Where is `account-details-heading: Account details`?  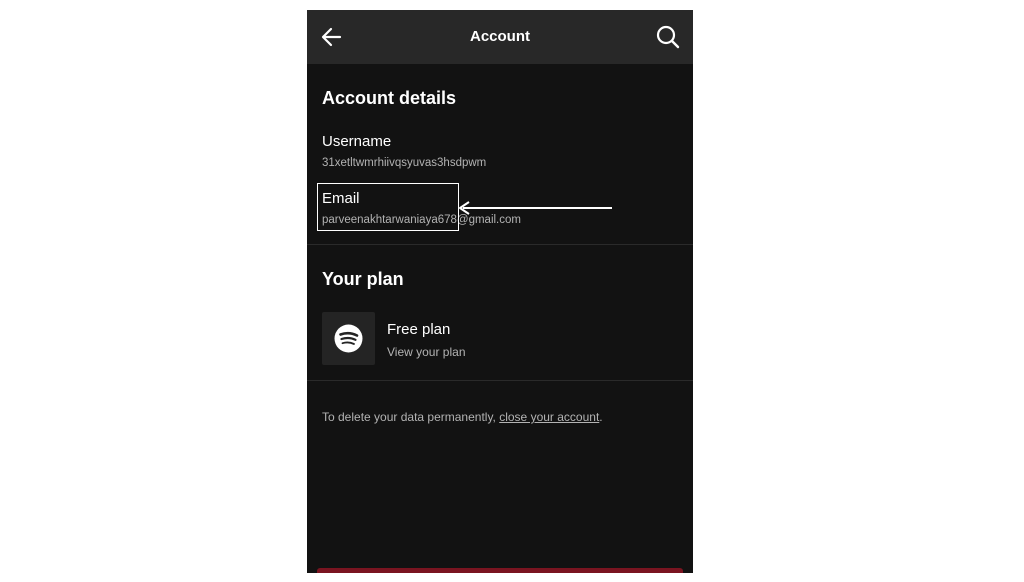
account-details-heading: Account details is located at coordinates (389, 98).